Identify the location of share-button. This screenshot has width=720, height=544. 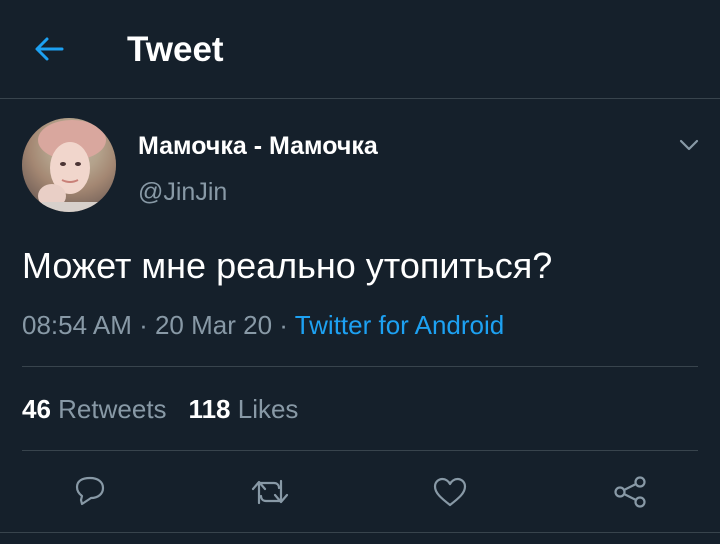
(630, 492).